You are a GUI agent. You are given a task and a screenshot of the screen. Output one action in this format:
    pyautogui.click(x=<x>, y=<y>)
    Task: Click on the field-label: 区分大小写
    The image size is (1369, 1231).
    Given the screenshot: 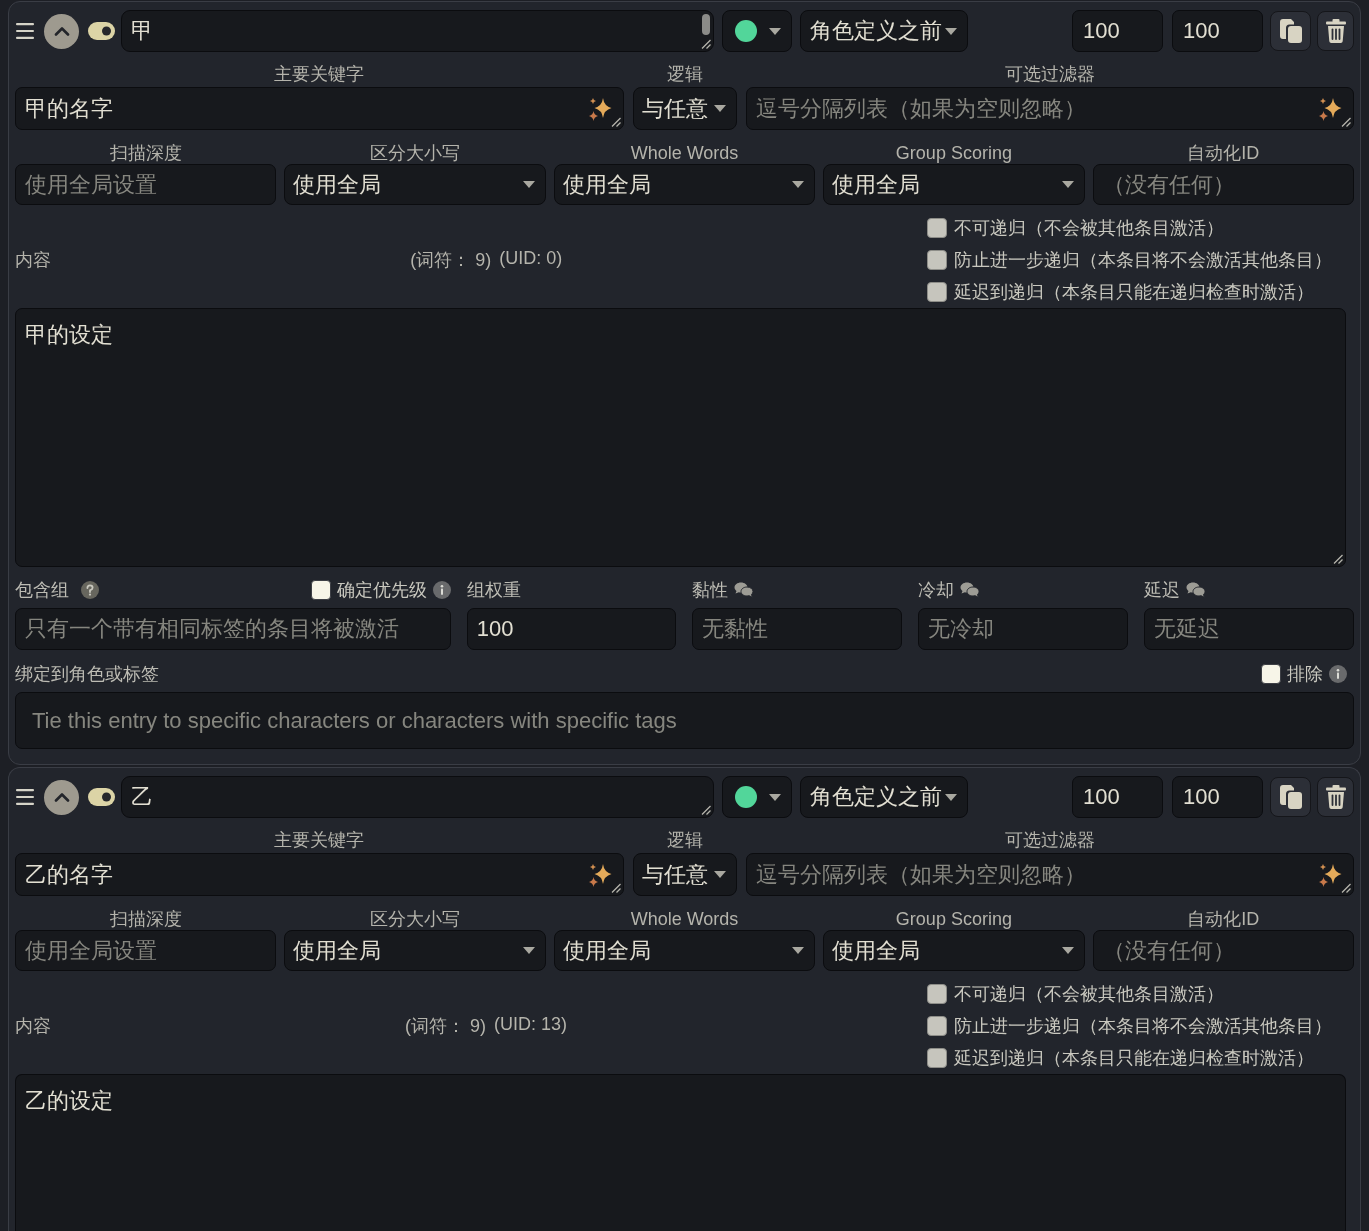 What is the action you would take?
    pyautogui.click(x=415, y=153)
    